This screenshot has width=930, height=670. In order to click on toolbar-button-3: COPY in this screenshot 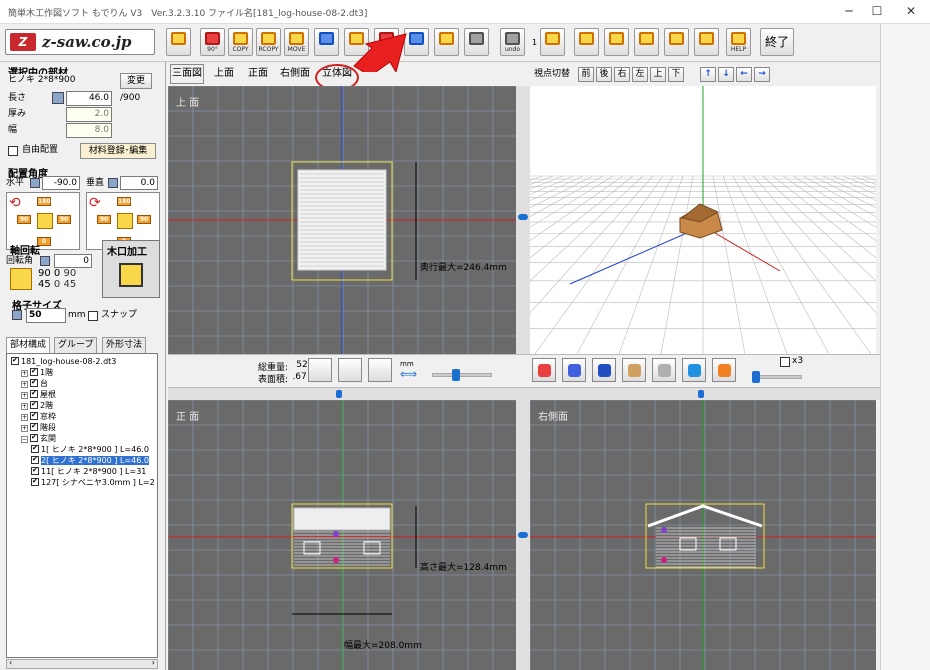, I will do `click(240, 42)`.